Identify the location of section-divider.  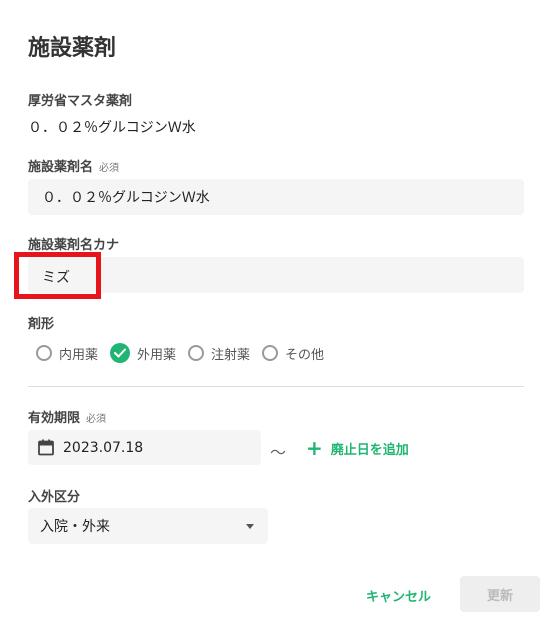
(276, 386).